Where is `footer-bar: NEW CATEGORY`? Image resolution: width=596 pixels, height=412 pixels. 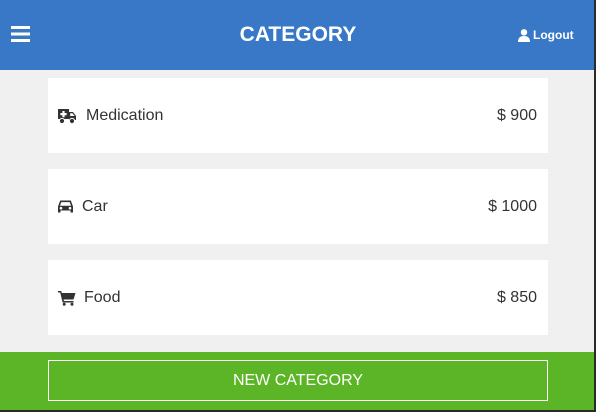
footer-bar: NEW CATEGORY is located at coordinates (298, 382).